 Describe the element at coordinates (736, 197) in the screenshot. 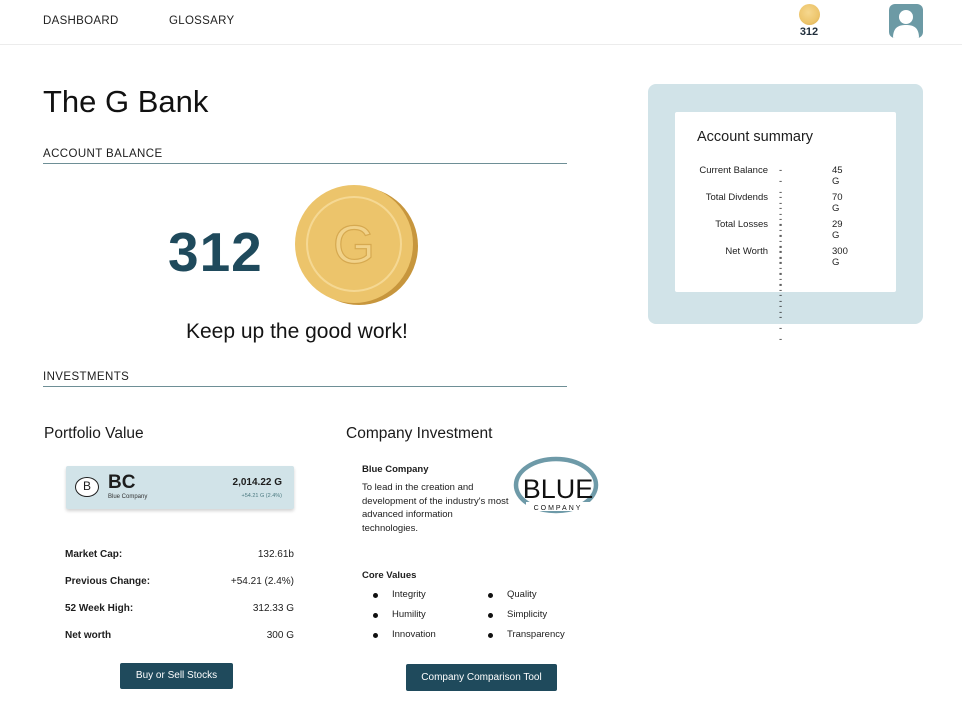

I see `summary-label: Total Divdends` at that location.